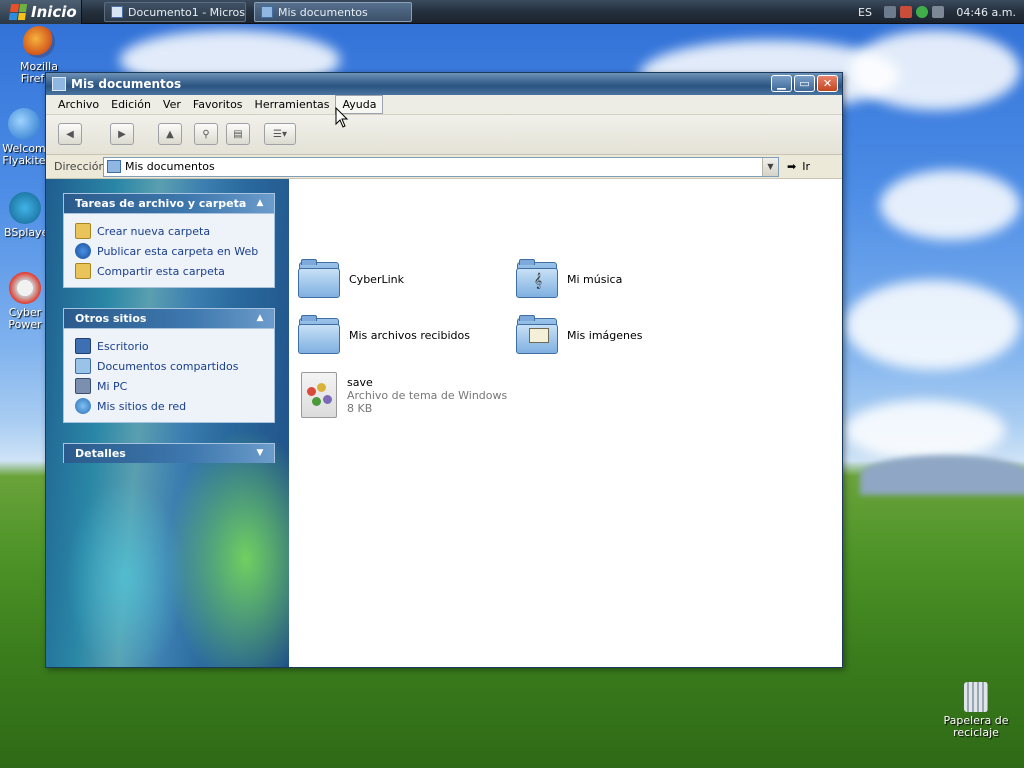  What do you see at coordinates (126, 84) in the screenshot?
I see `window-title: Mis documentos` at bounding box center [126, 84].